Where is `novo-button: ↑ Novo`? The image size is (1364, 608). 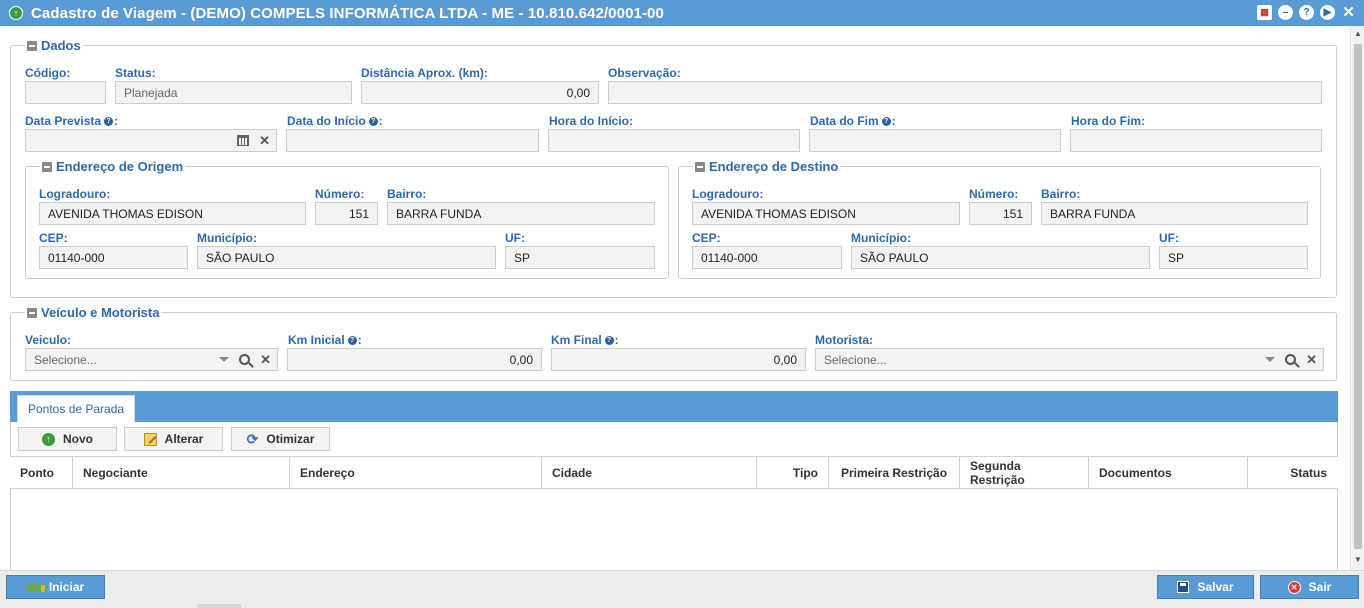
novo-button: ↑ Novo is located at coordinates (67, 439).